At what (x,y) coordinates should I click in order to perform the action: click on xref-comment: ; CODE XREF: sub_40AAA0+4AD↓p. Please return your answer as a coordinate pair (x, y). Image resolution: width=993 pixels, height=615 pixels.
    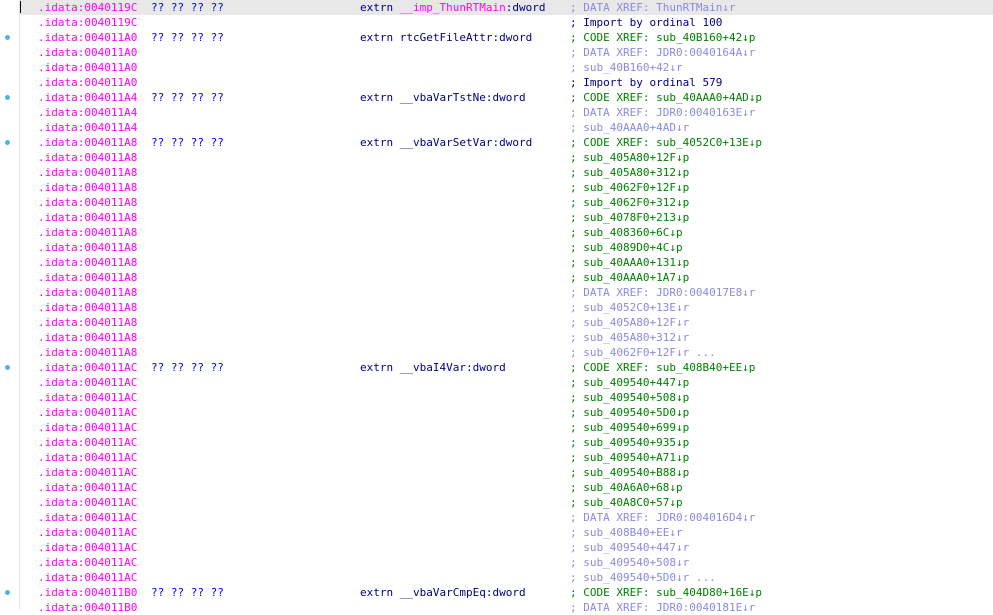
    Looking at the image, I should click on (666, 97).